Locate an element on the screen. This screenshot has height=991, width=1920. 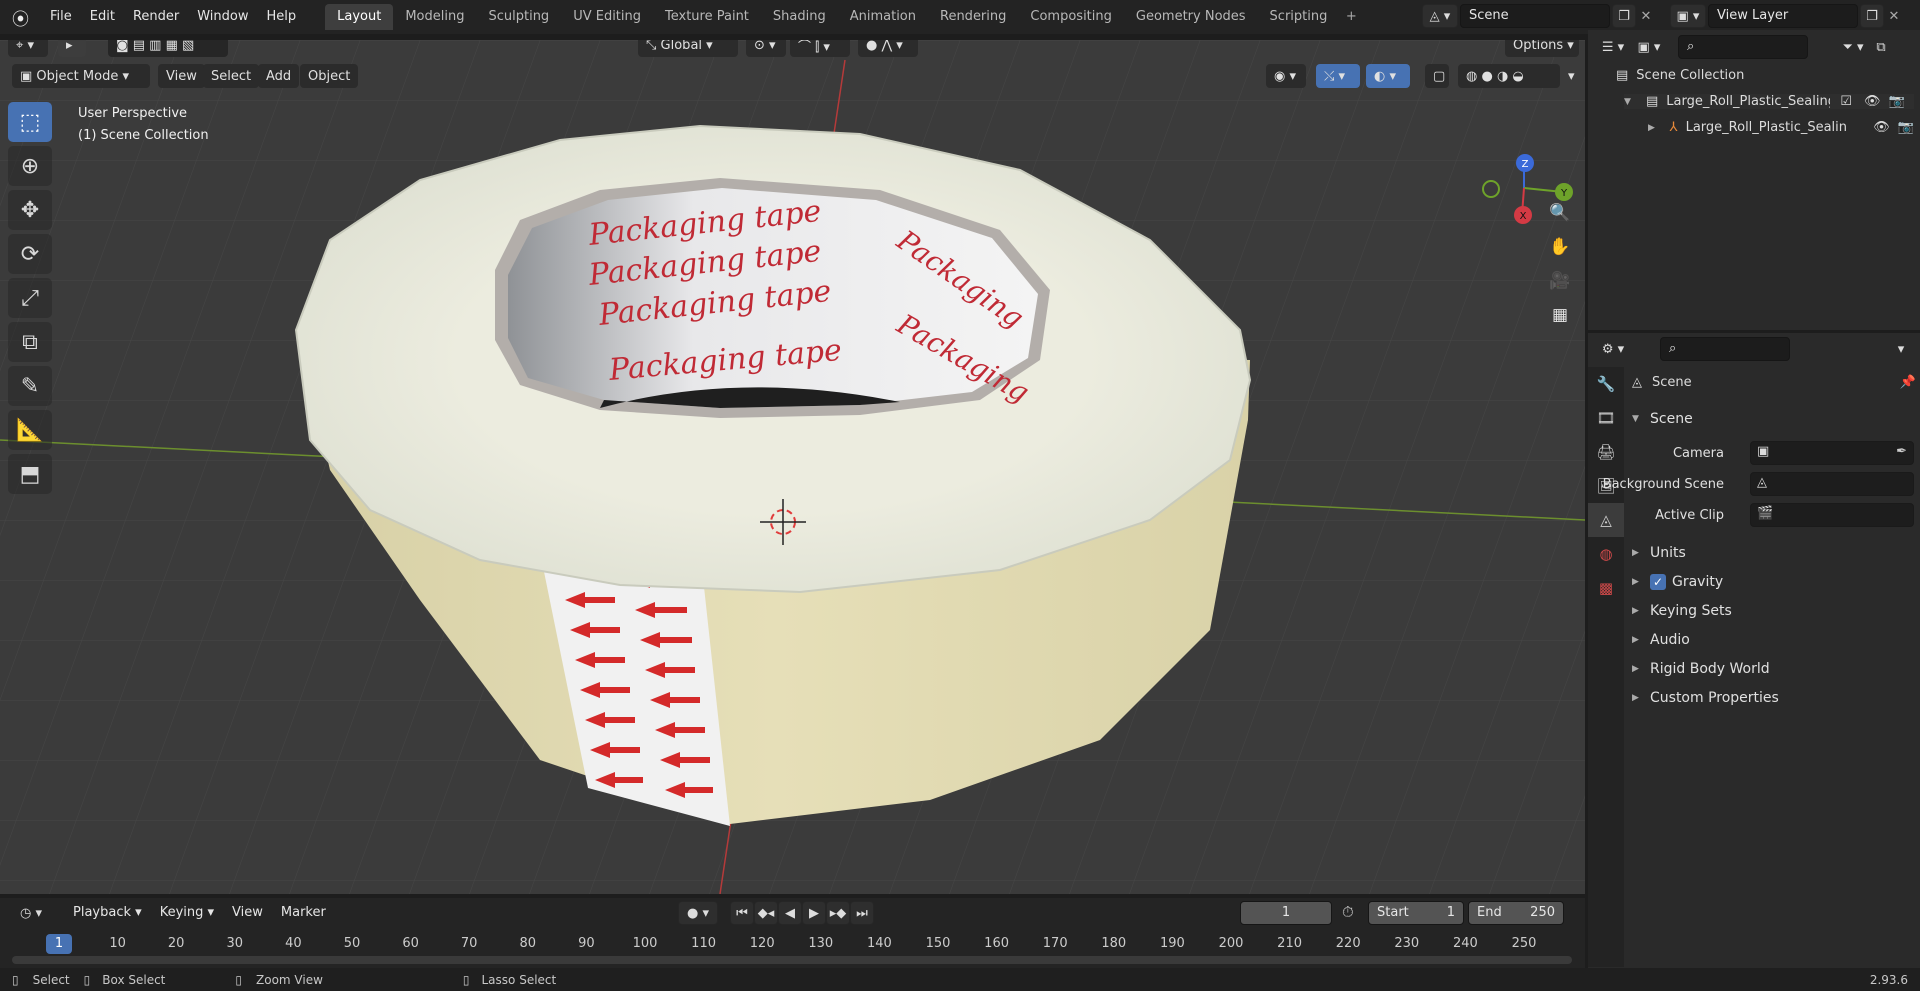
orientation-dropdown: ⤡ Global ▾ is located at coordinates (688, 48).